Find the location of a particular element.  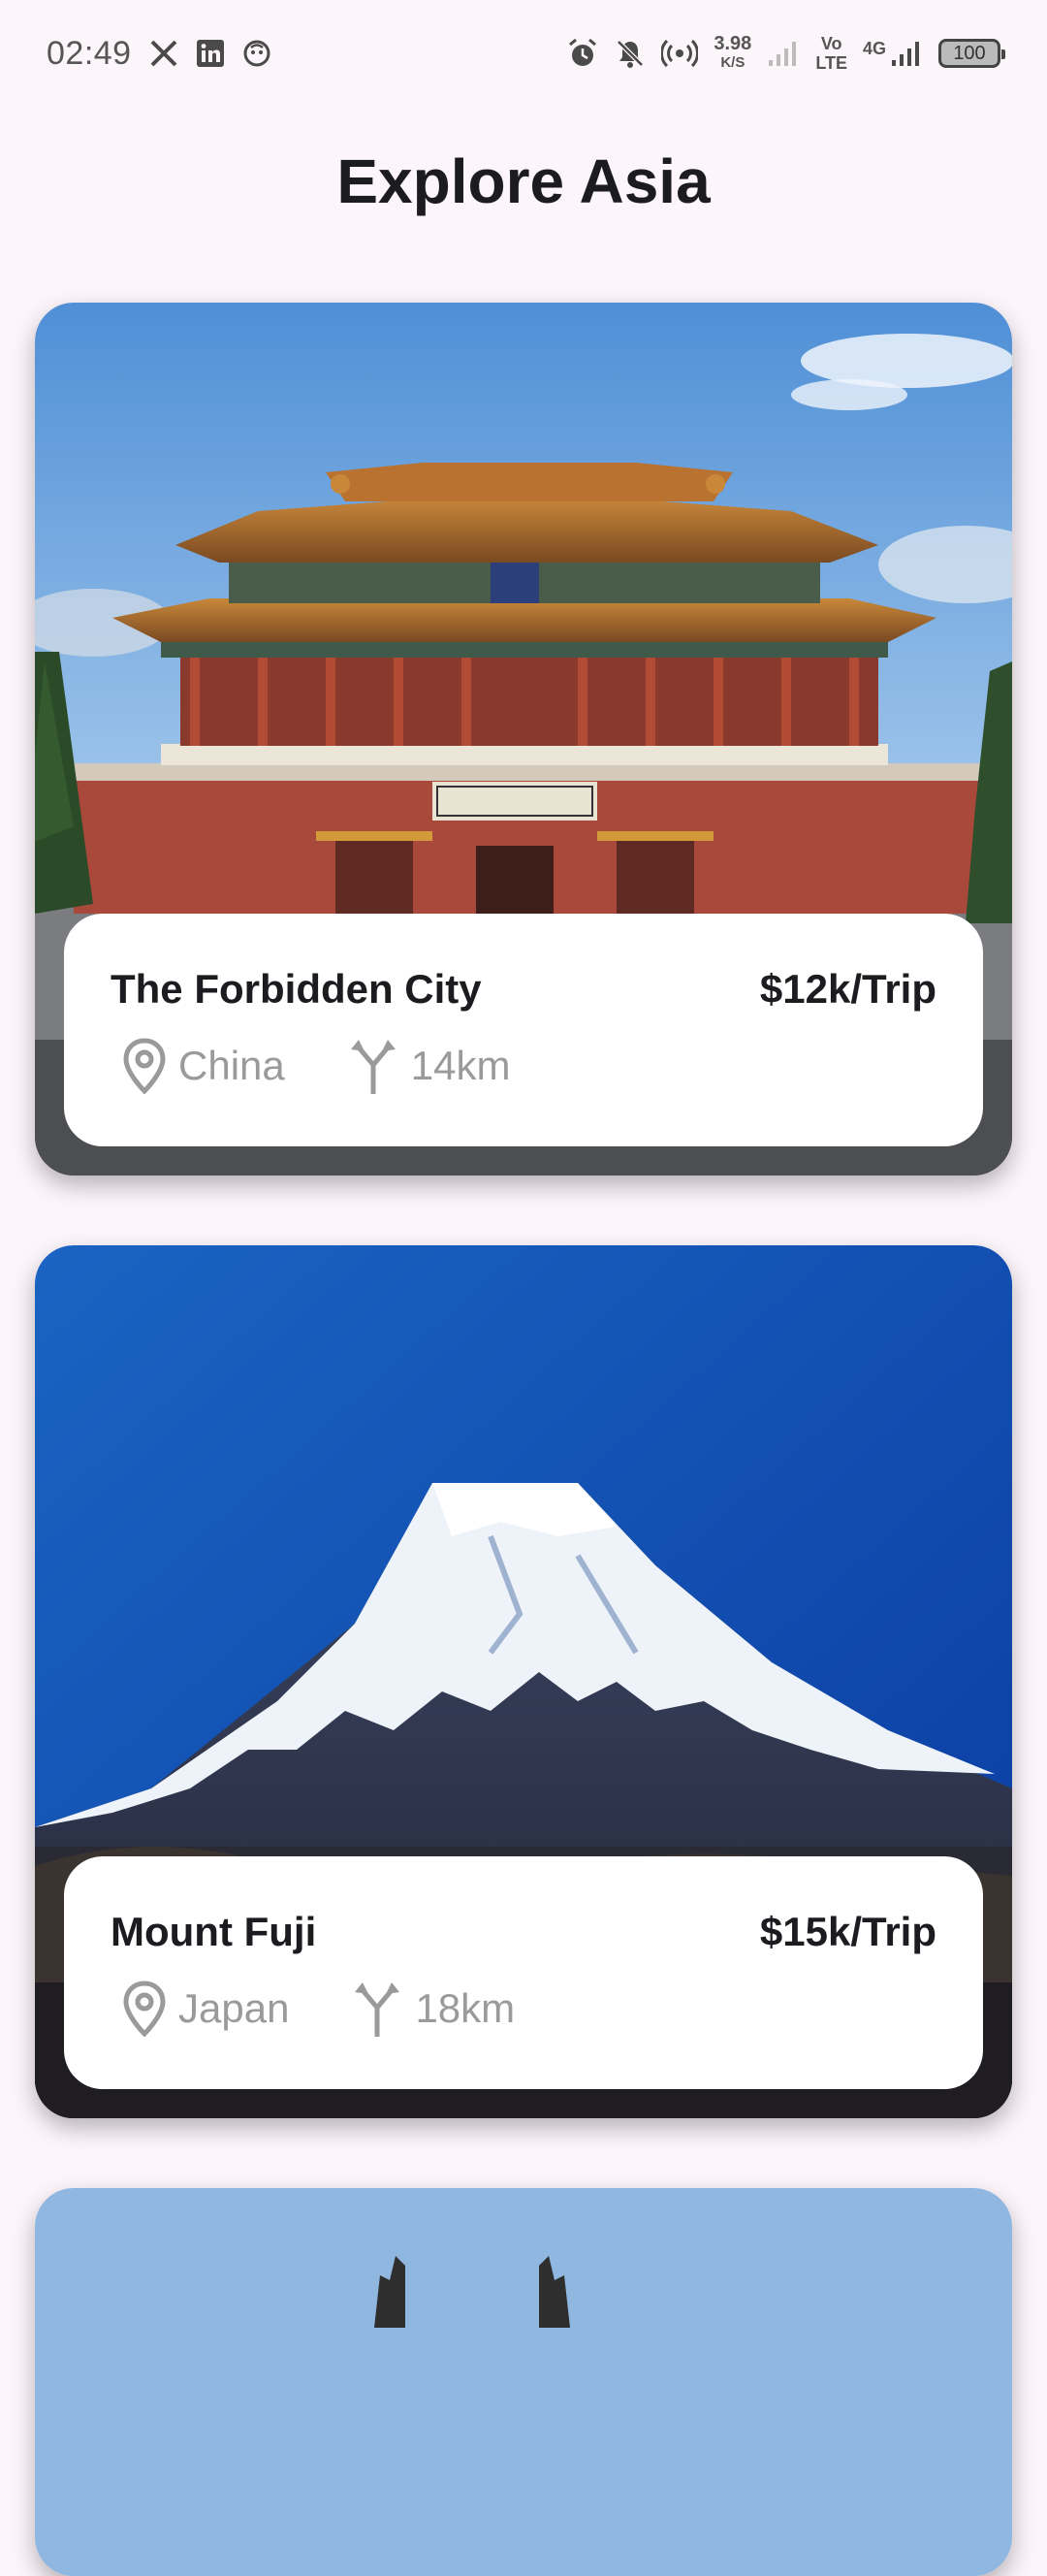

distance-label: 14km is located at coordinates (460, 1065).